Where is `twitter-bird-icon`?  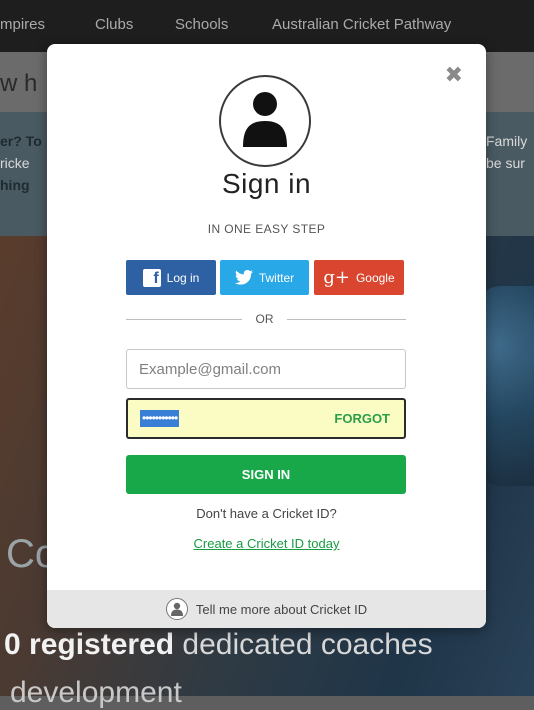 twitter-bird-icon is located at coordinates (243, 277).